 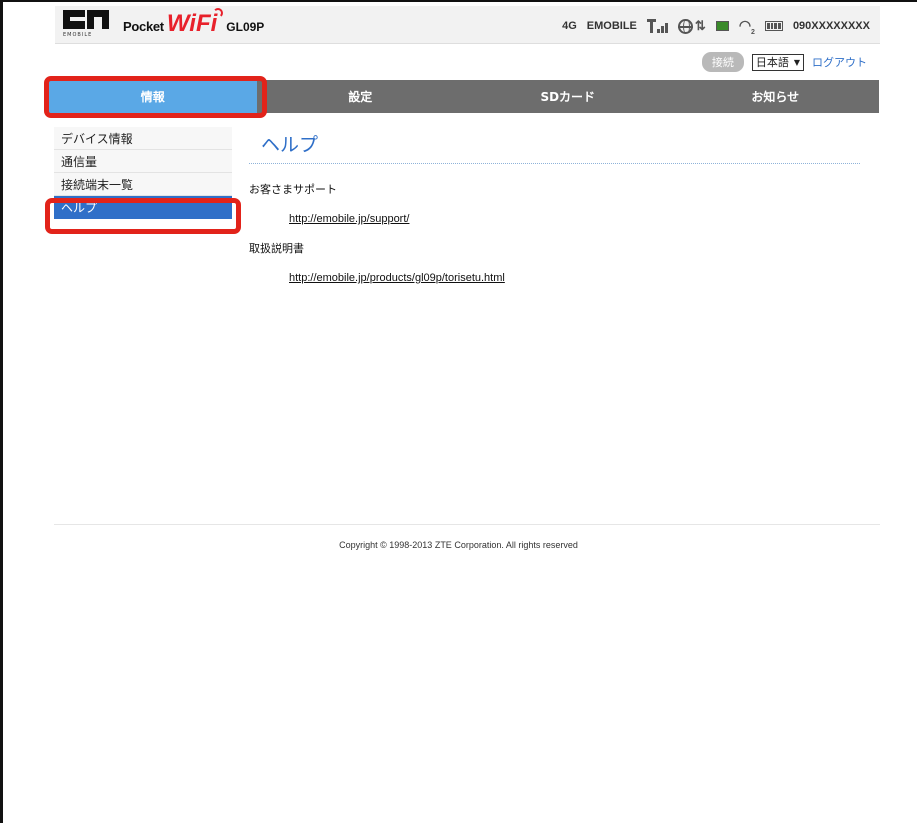 What do you see at coordinates (831, 26) in the screenshot?
I see `phone-number: 090XXXXXXXX` at bounding box center [831, 26].